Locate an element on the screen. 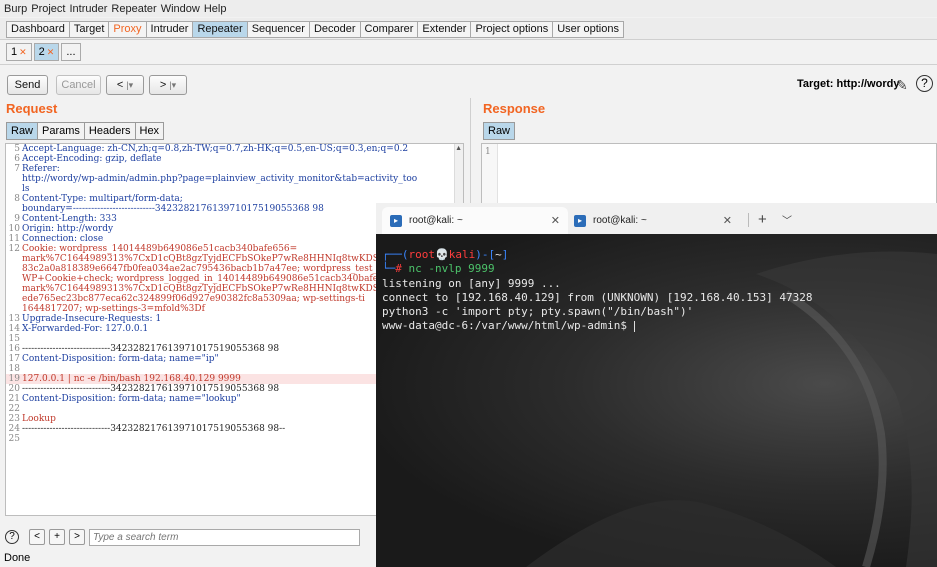 The height and width of the screenshot is (567, 937). line-text: X-Forwarded-For: 127.0.0.1 is located at coordinates (85, 329).